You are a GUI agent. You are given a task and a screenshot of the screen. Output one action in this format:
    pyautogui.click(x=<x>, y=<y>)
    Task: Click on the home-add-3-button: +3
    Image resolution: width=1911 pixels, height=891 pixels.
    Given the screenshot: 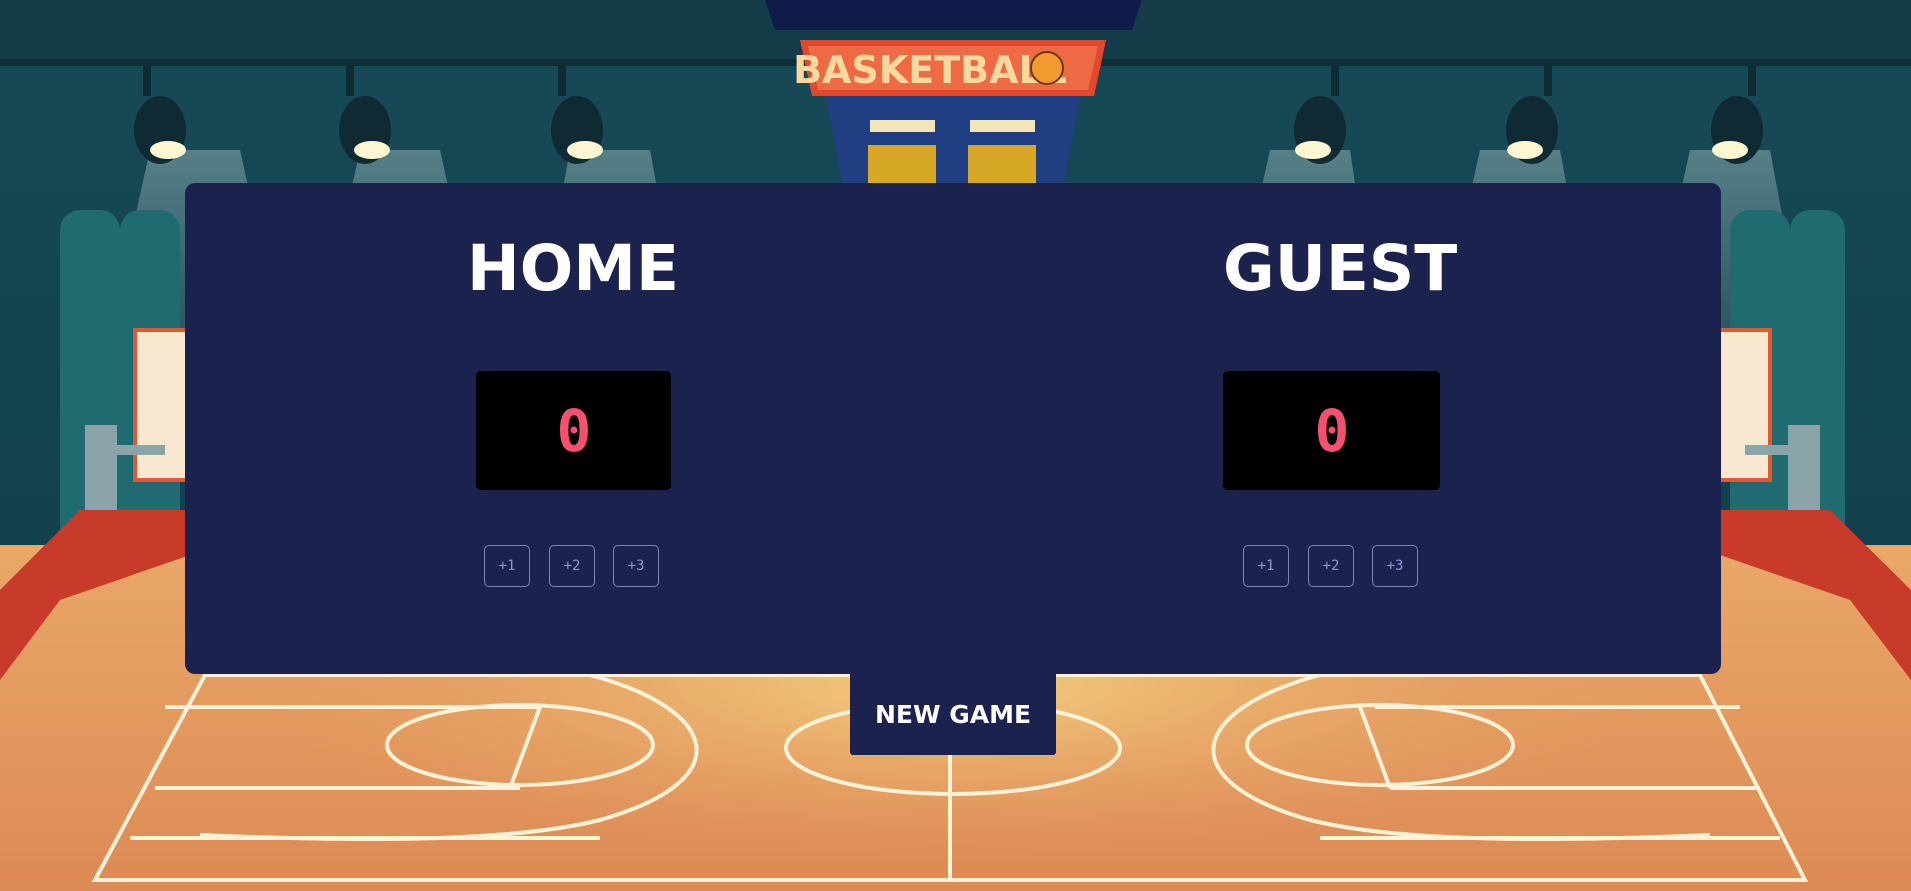 What is the action you would take?
    pyautogui.click(x=636, y=566)
    